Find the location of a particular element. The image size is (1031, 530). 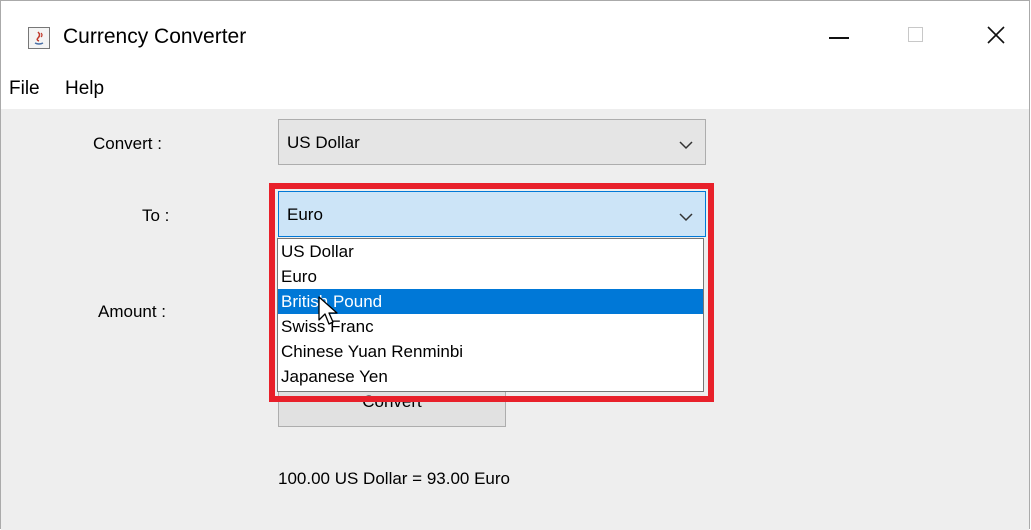

mouse-cursor-icon is located at coordinates (330, 314).